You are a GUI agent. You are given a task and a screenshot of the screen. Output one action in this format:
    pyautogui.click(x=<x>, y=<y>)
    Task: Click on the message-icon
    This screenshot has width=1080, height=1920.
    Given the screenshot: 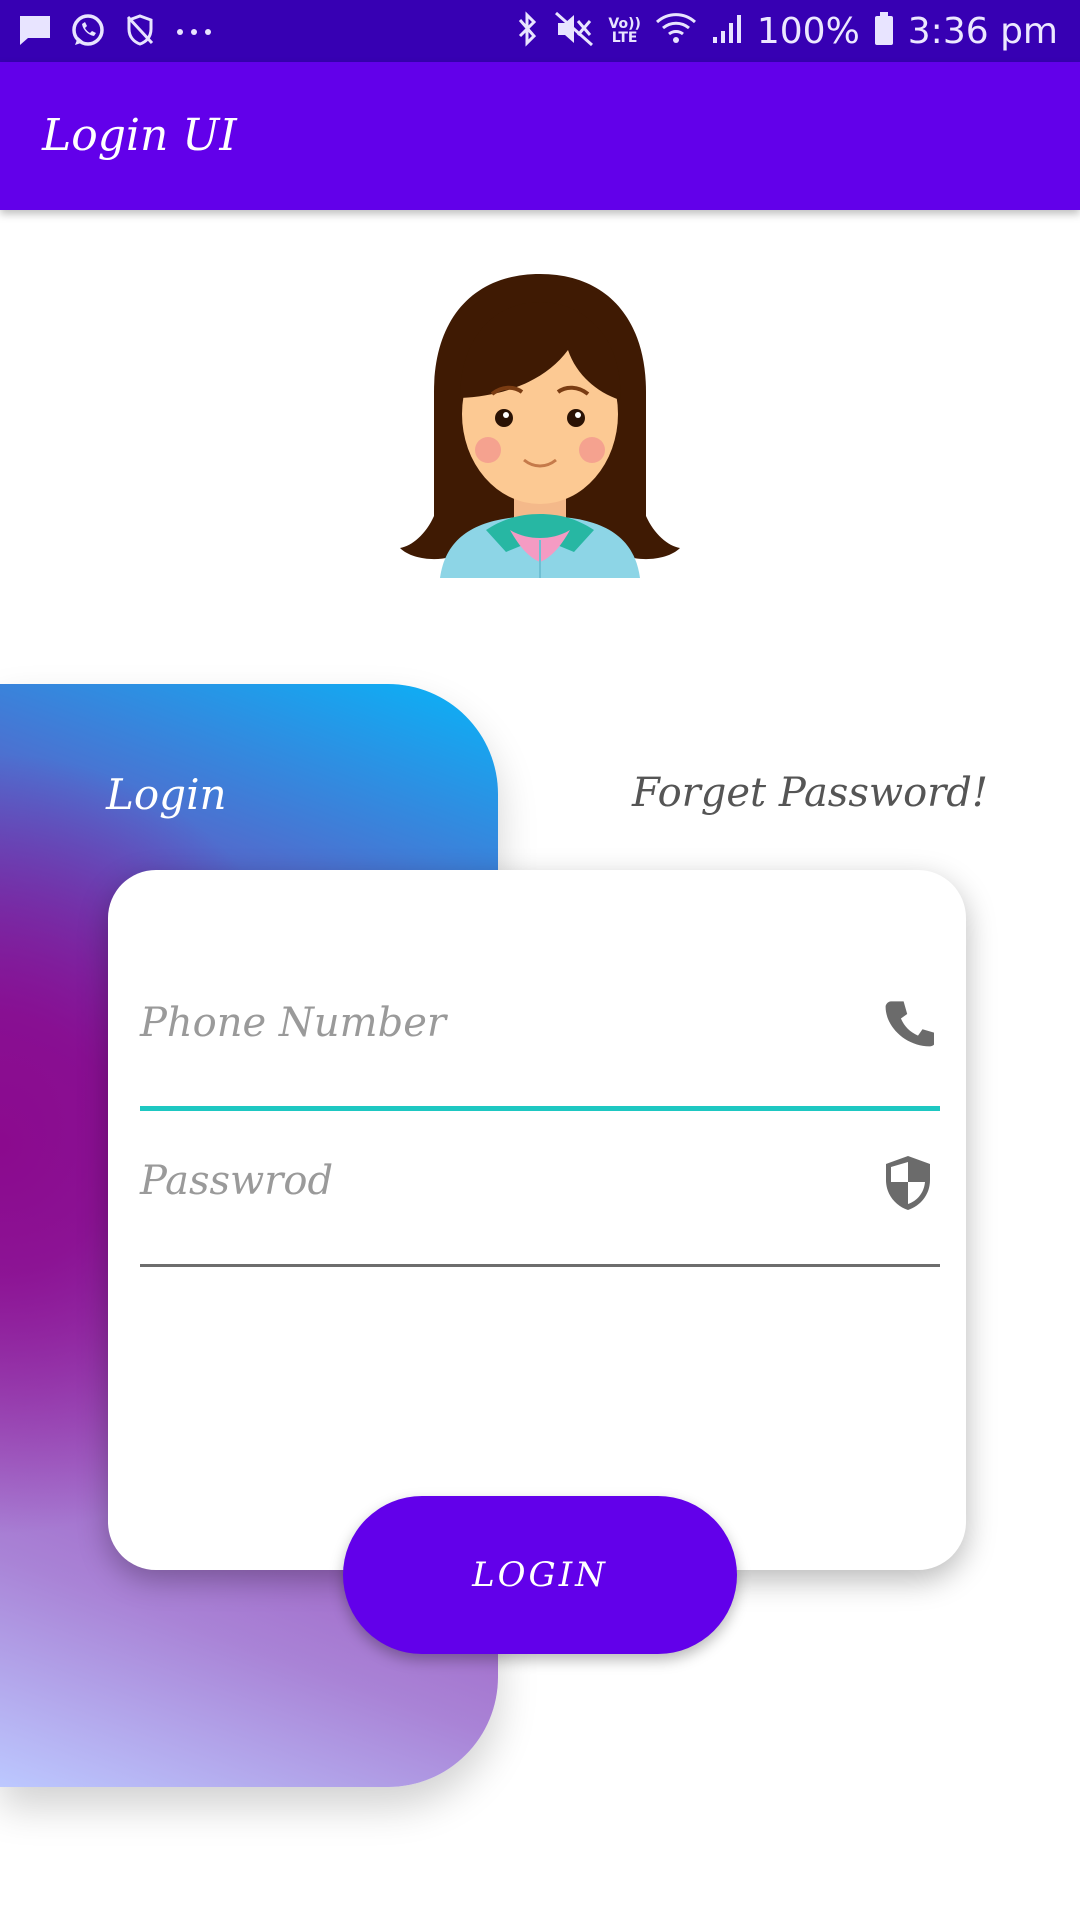 What is the action you would take?
    pyautogui.click(x=35, y=32)
    